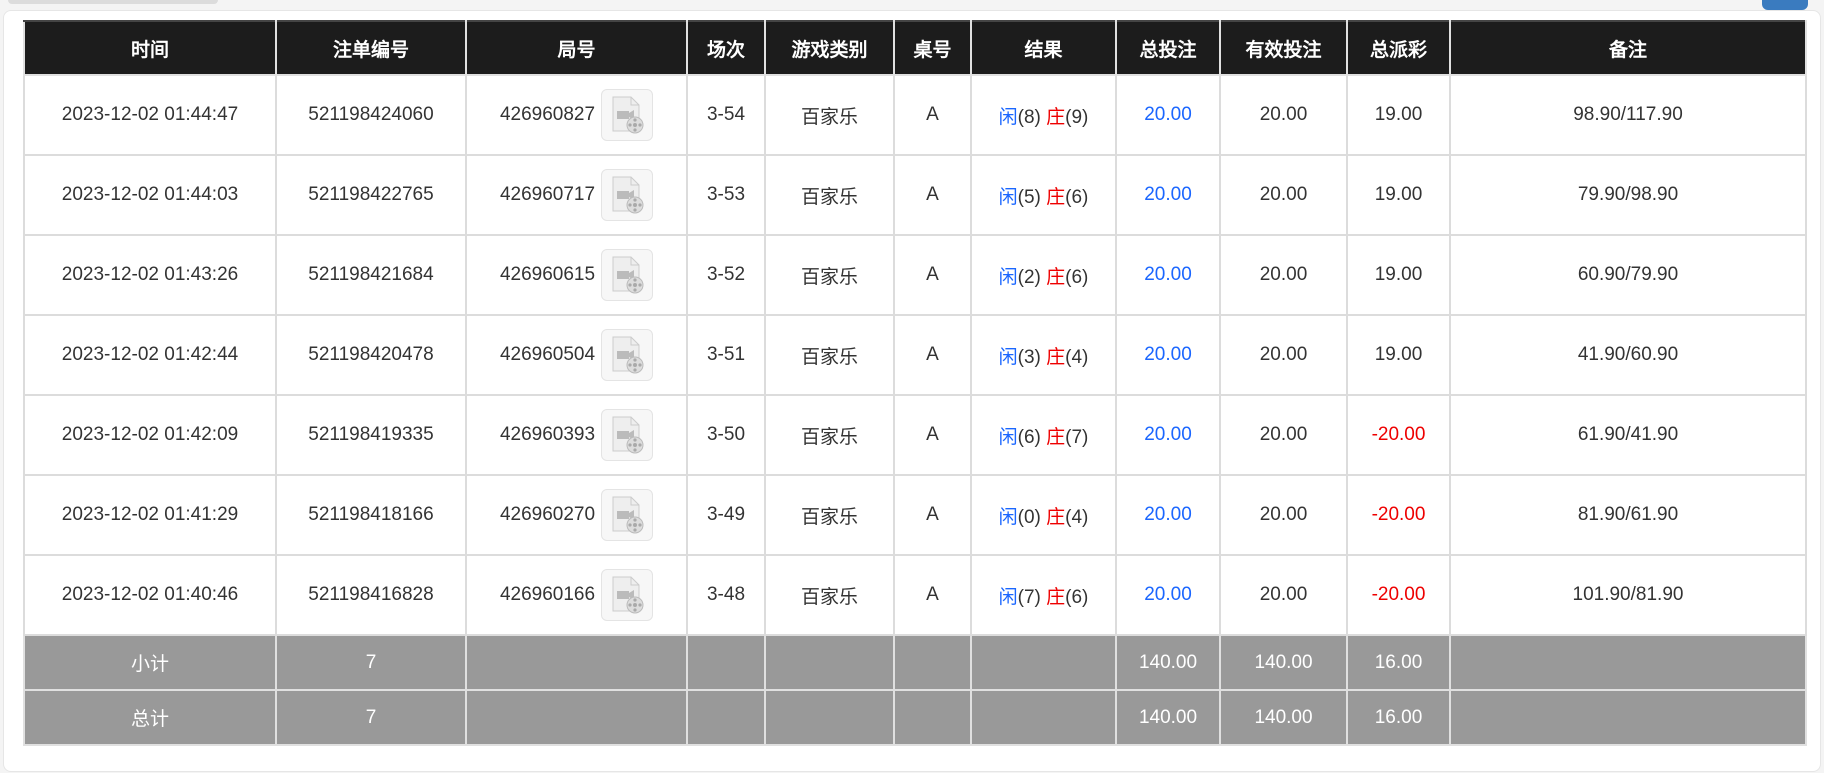 Image resolution: width=1824 pixels, height=773 pixels. I want to click on round-number: 426960166, so click(547, 594).